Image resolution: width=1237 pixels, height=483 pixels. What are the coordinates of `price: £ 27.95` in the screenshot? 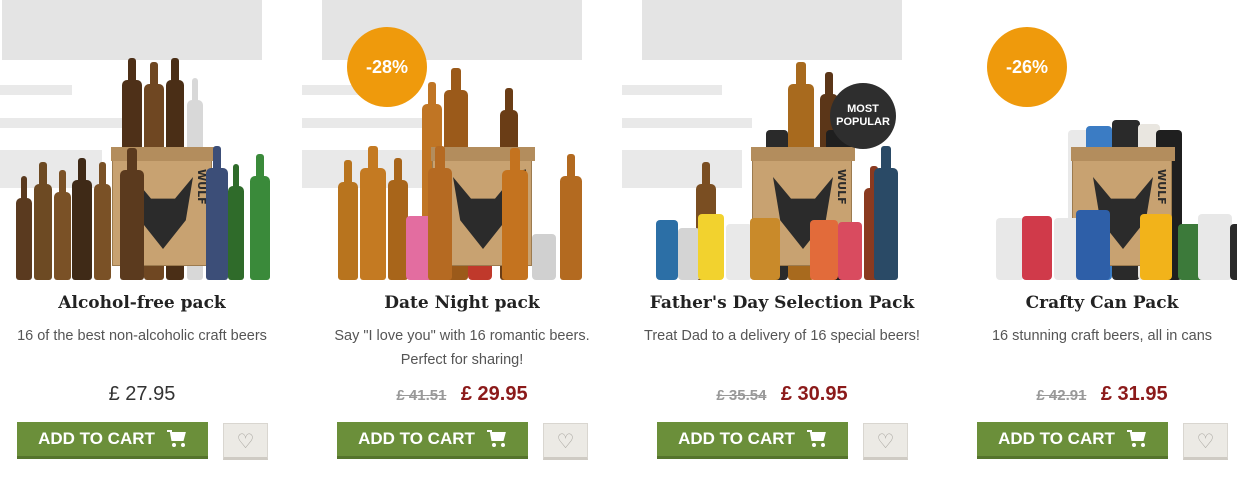 It's located at (142, 394).